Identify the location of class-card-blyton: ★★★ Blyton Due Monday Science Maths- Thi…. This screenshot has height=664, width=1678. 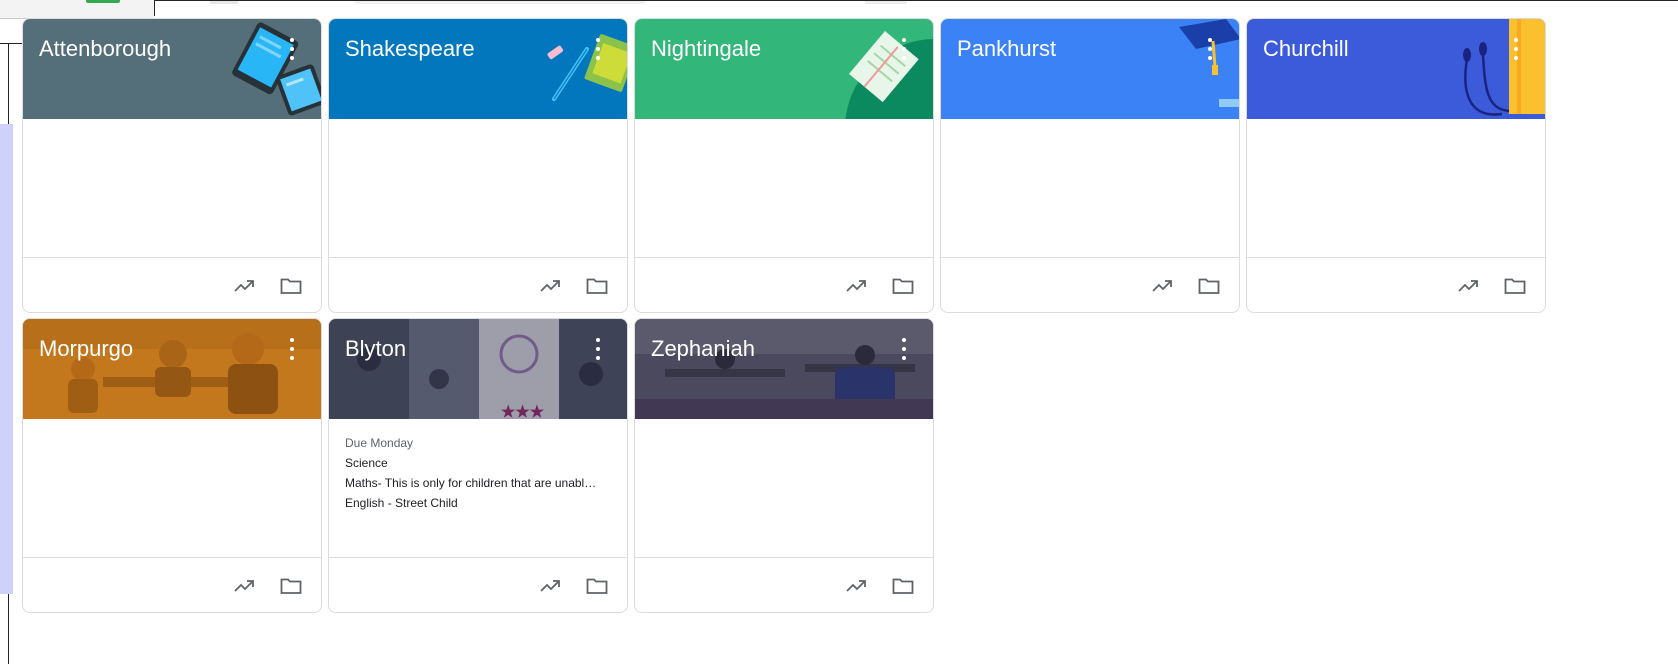
(478, 465).